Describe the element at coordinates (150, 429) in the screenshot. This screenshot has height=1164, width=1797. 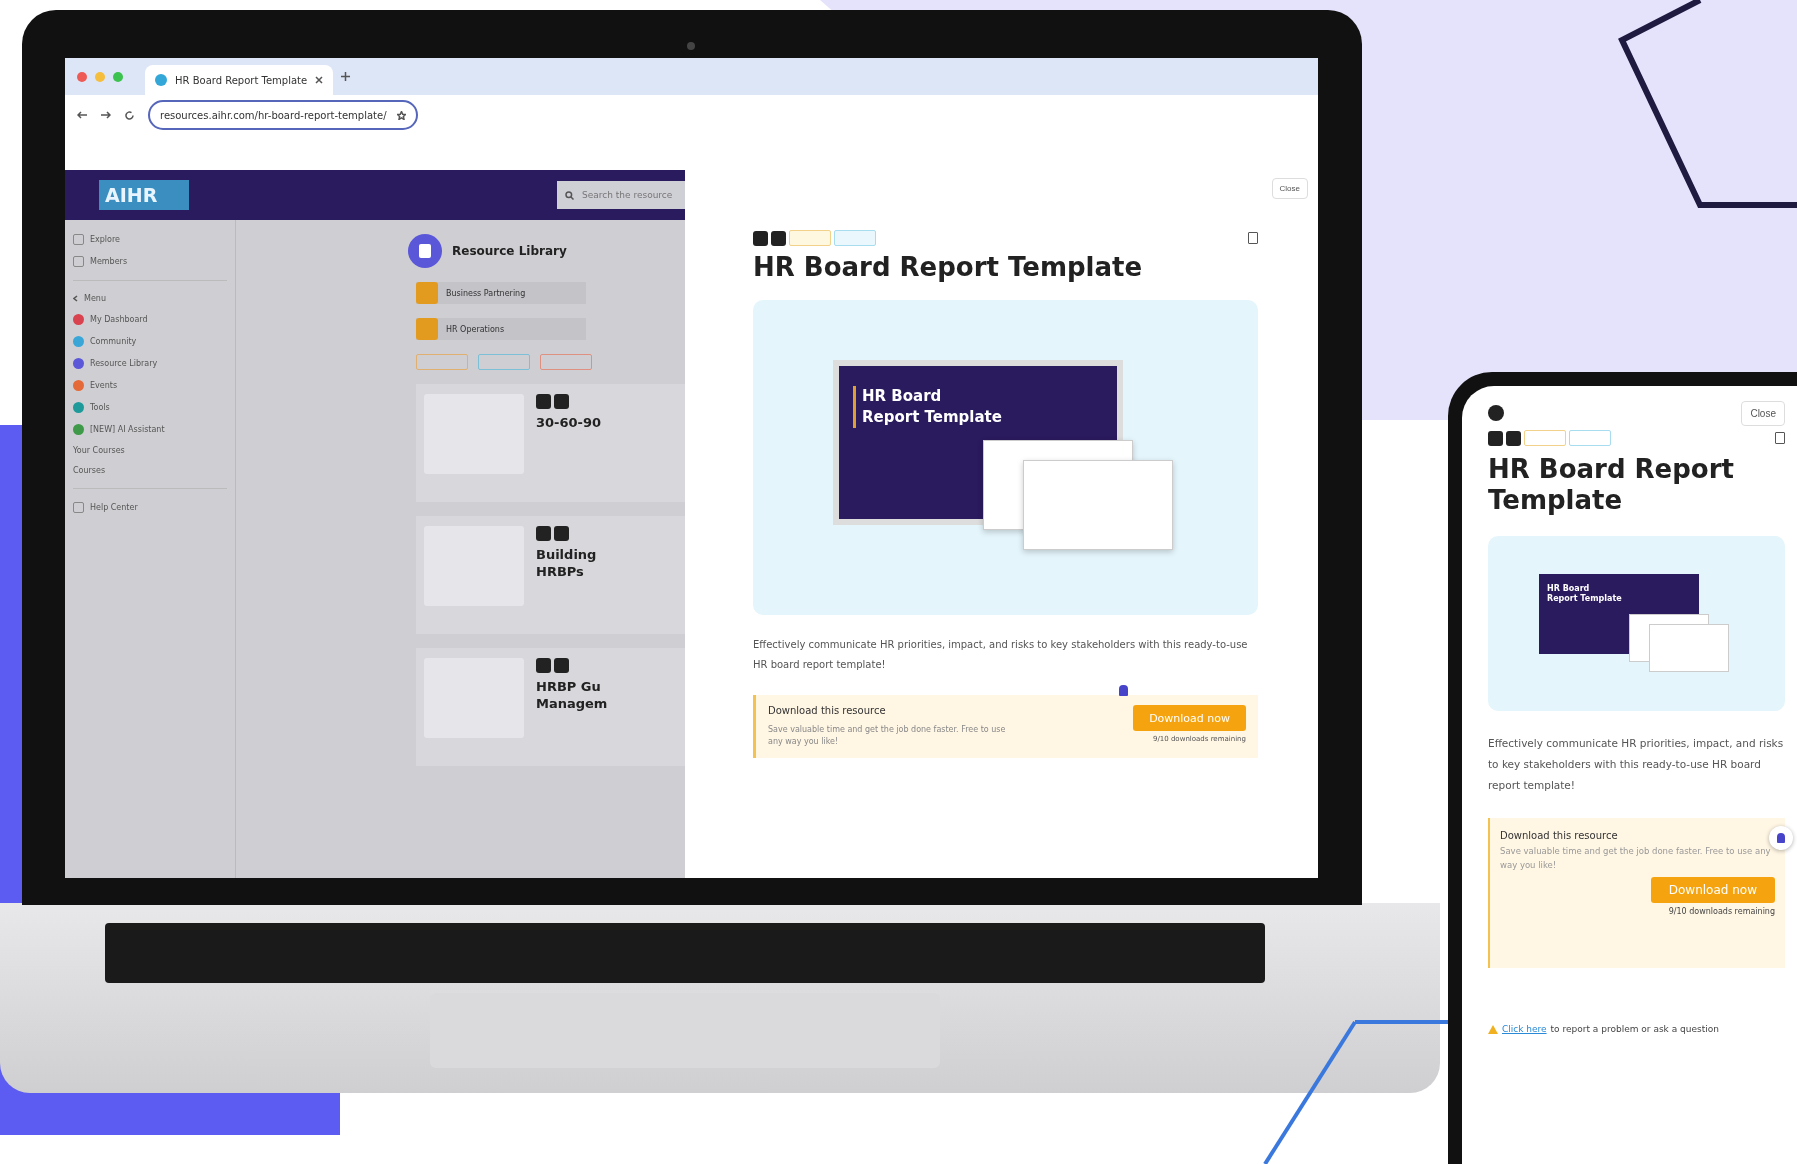
I see `sidebar-item: [NEW] AI Assistant` at that location.